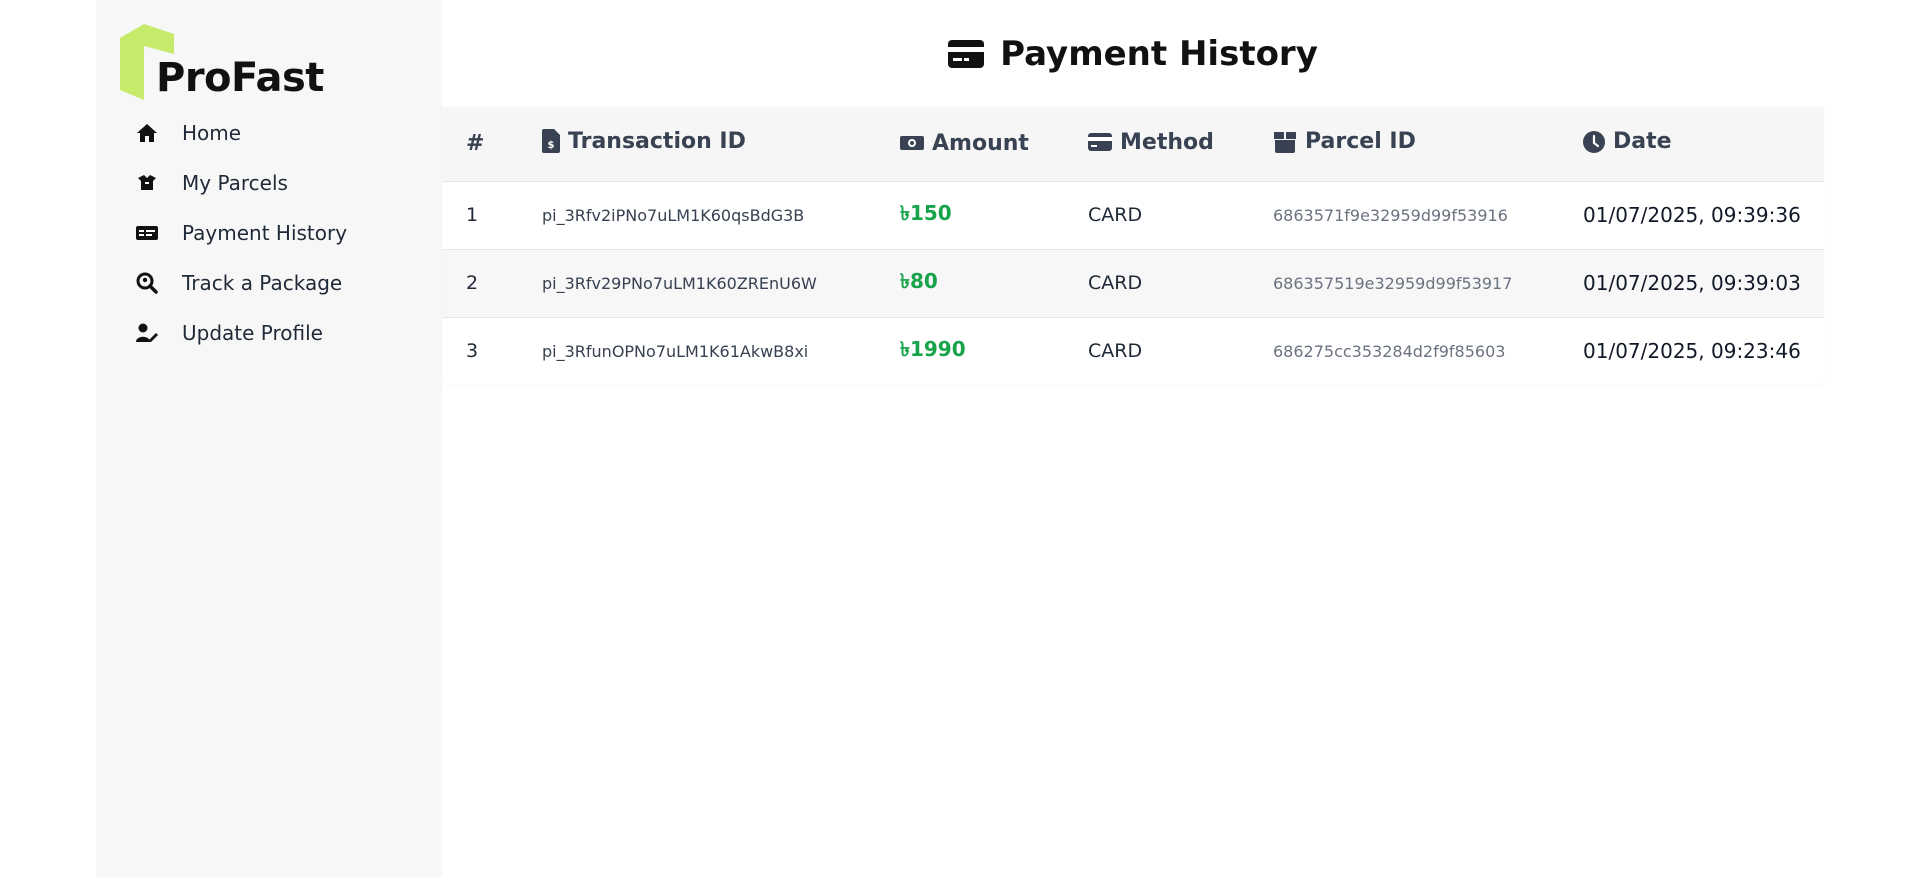 This screenshot has height=877, width=1920. I want to click on amount: ৳1990, so click(933, 348).